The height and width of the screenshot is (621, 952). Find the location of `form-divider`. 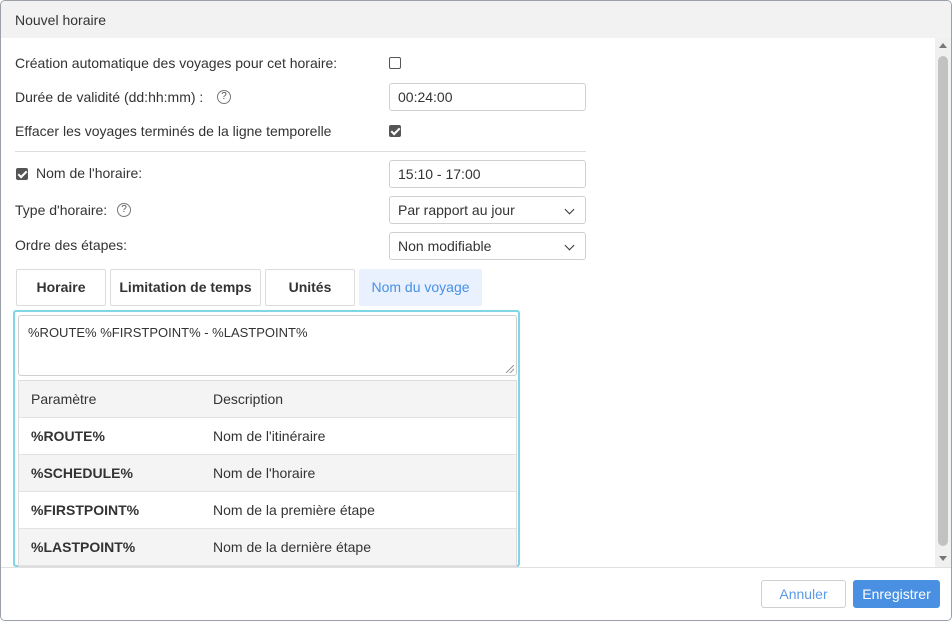

form-divider is located at coordinates (300, 151).